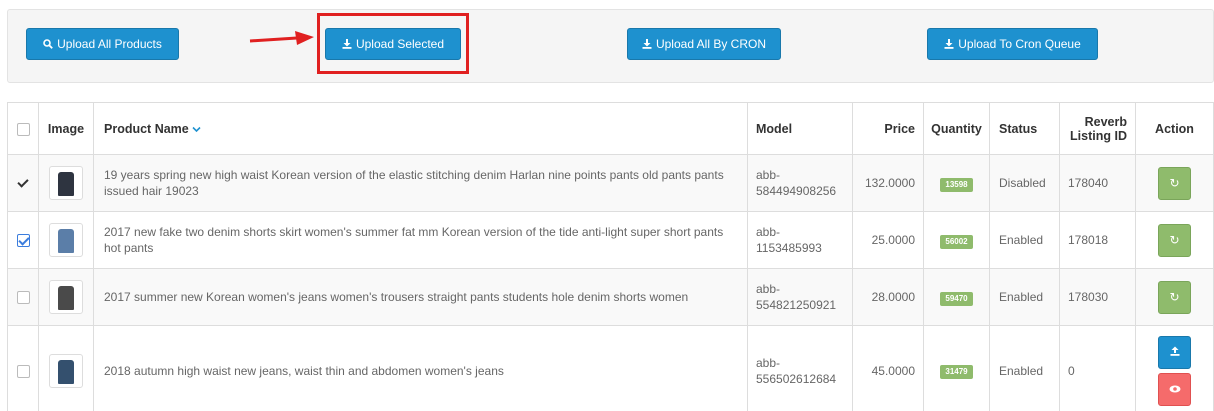 The height and width of the screenshot is (411, 1214). Describe the element at coordinates (66, 128) in the screenshot. I see `image-column-header: Image` at that location.